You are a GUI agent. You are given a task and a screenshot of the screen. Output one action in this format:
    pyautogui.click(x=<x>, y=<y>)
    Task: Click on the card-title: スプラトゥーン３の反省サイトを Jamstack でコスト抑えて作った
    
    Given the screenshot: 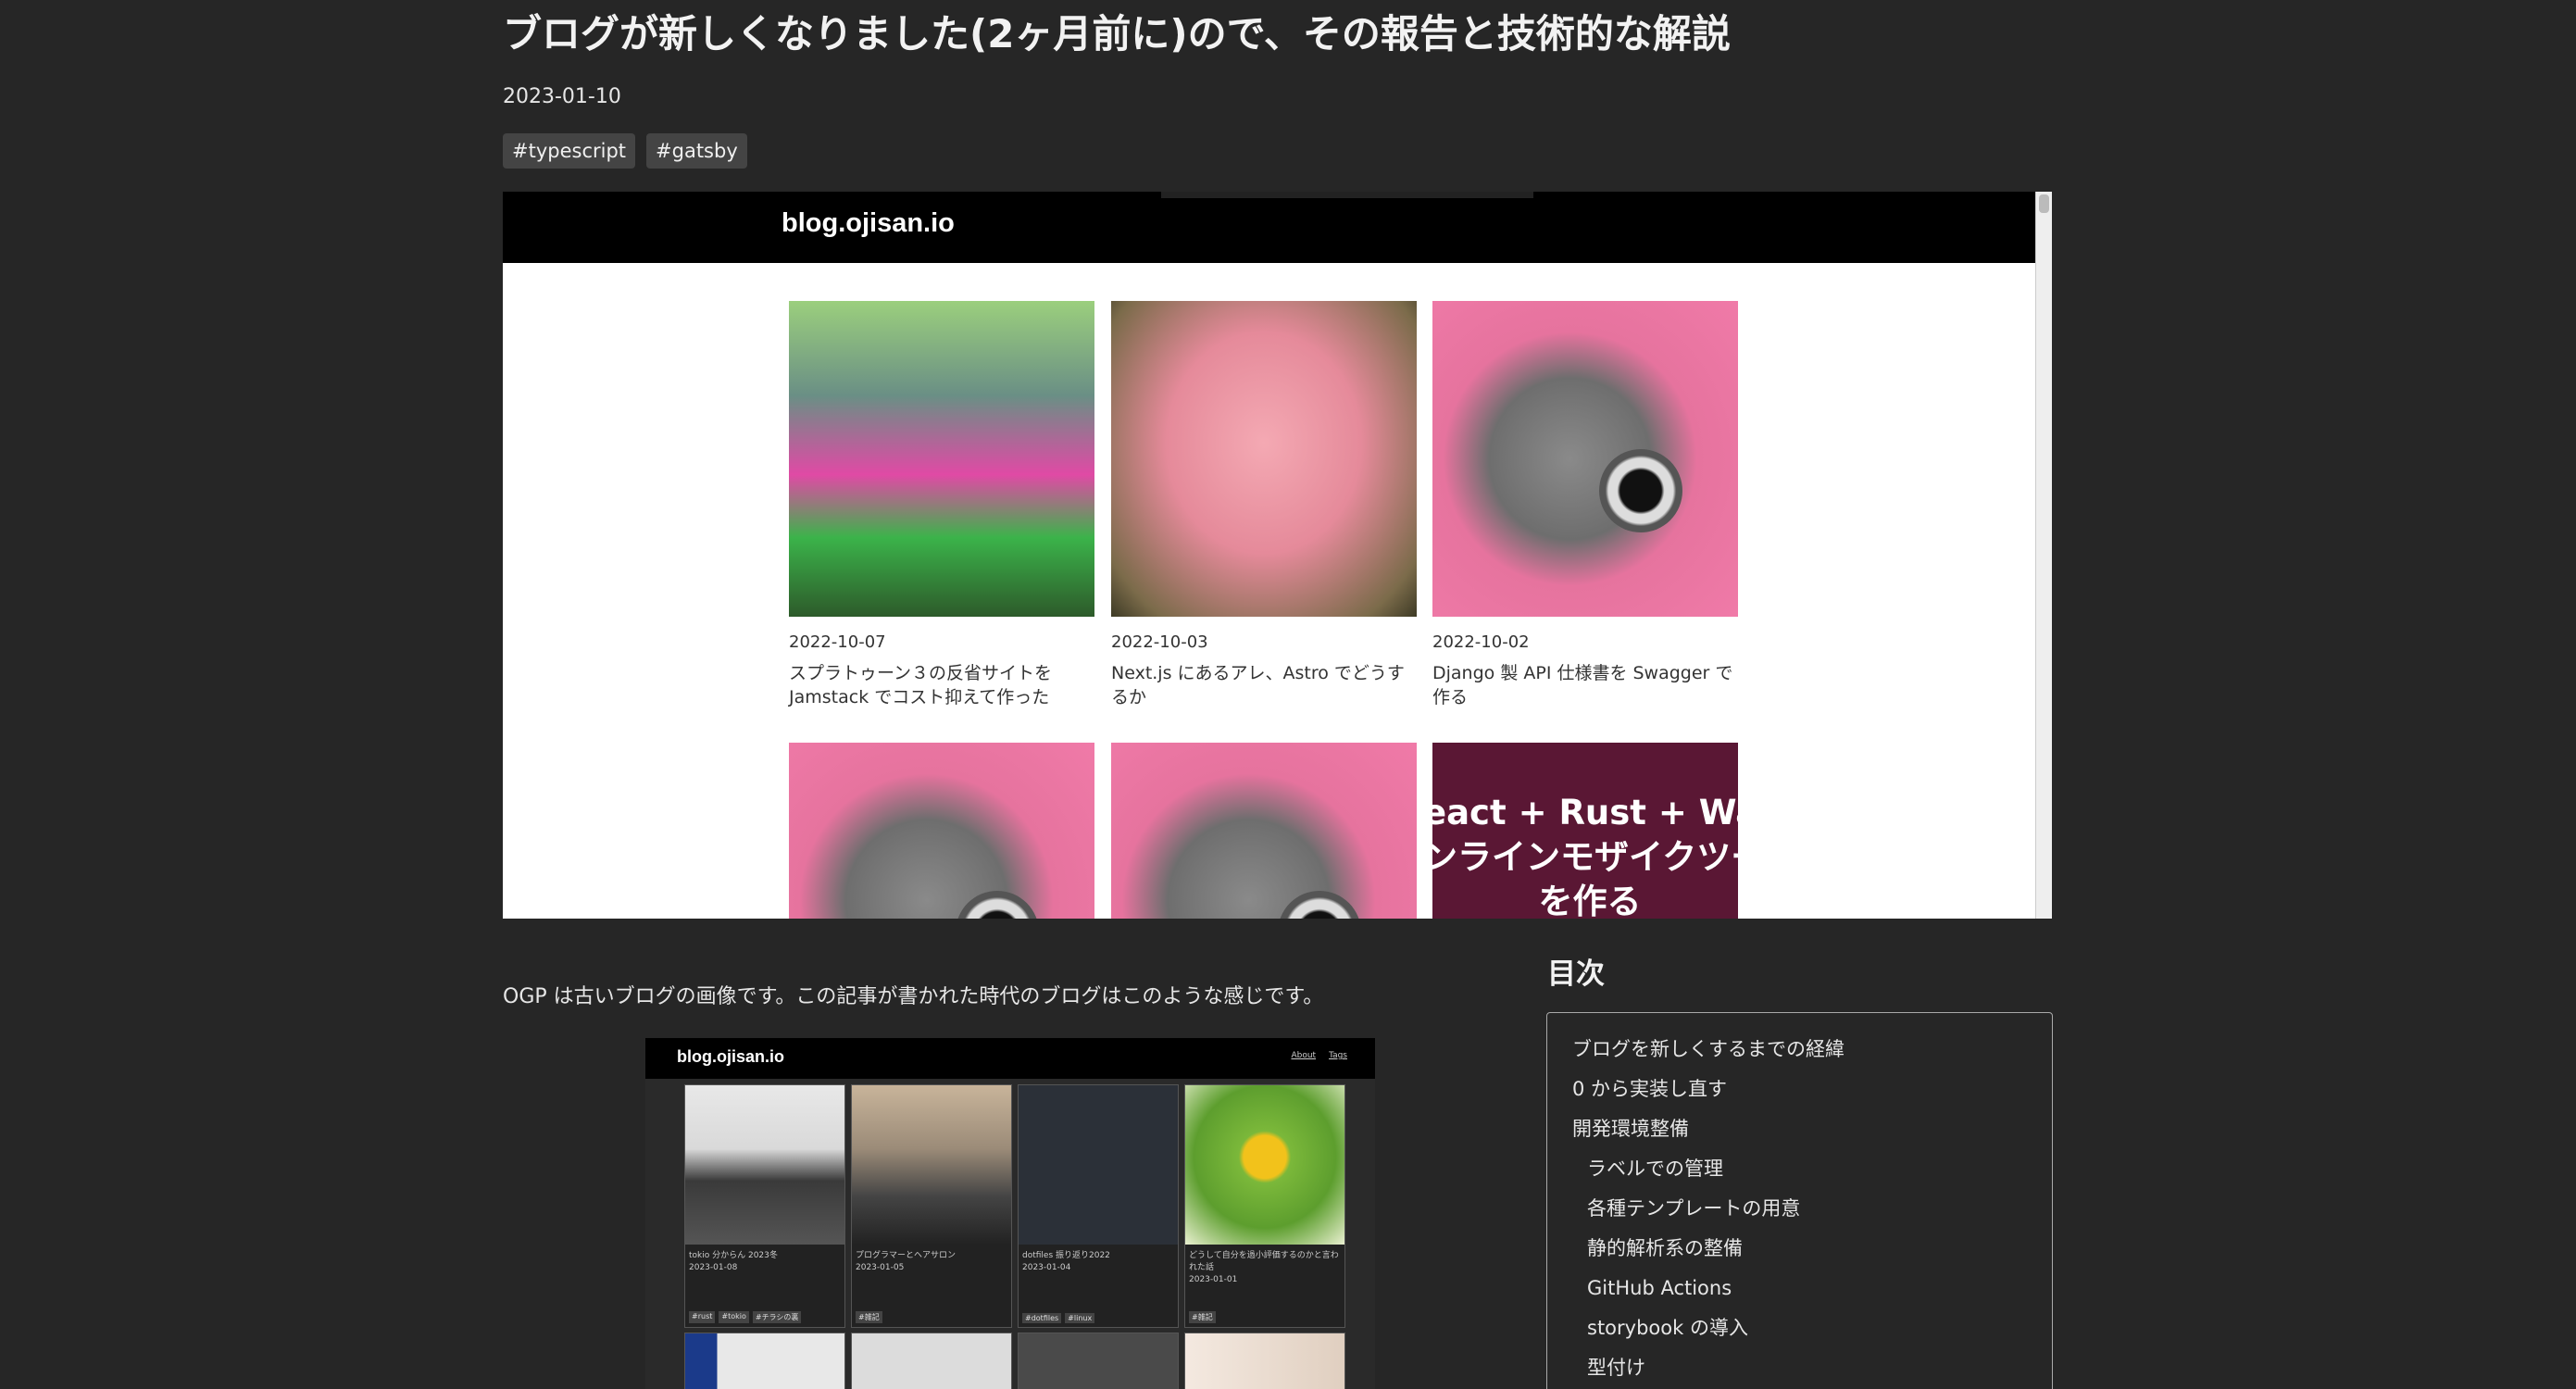 What is the action you would take?
    pyautogui.click(x=921, y=685)
    